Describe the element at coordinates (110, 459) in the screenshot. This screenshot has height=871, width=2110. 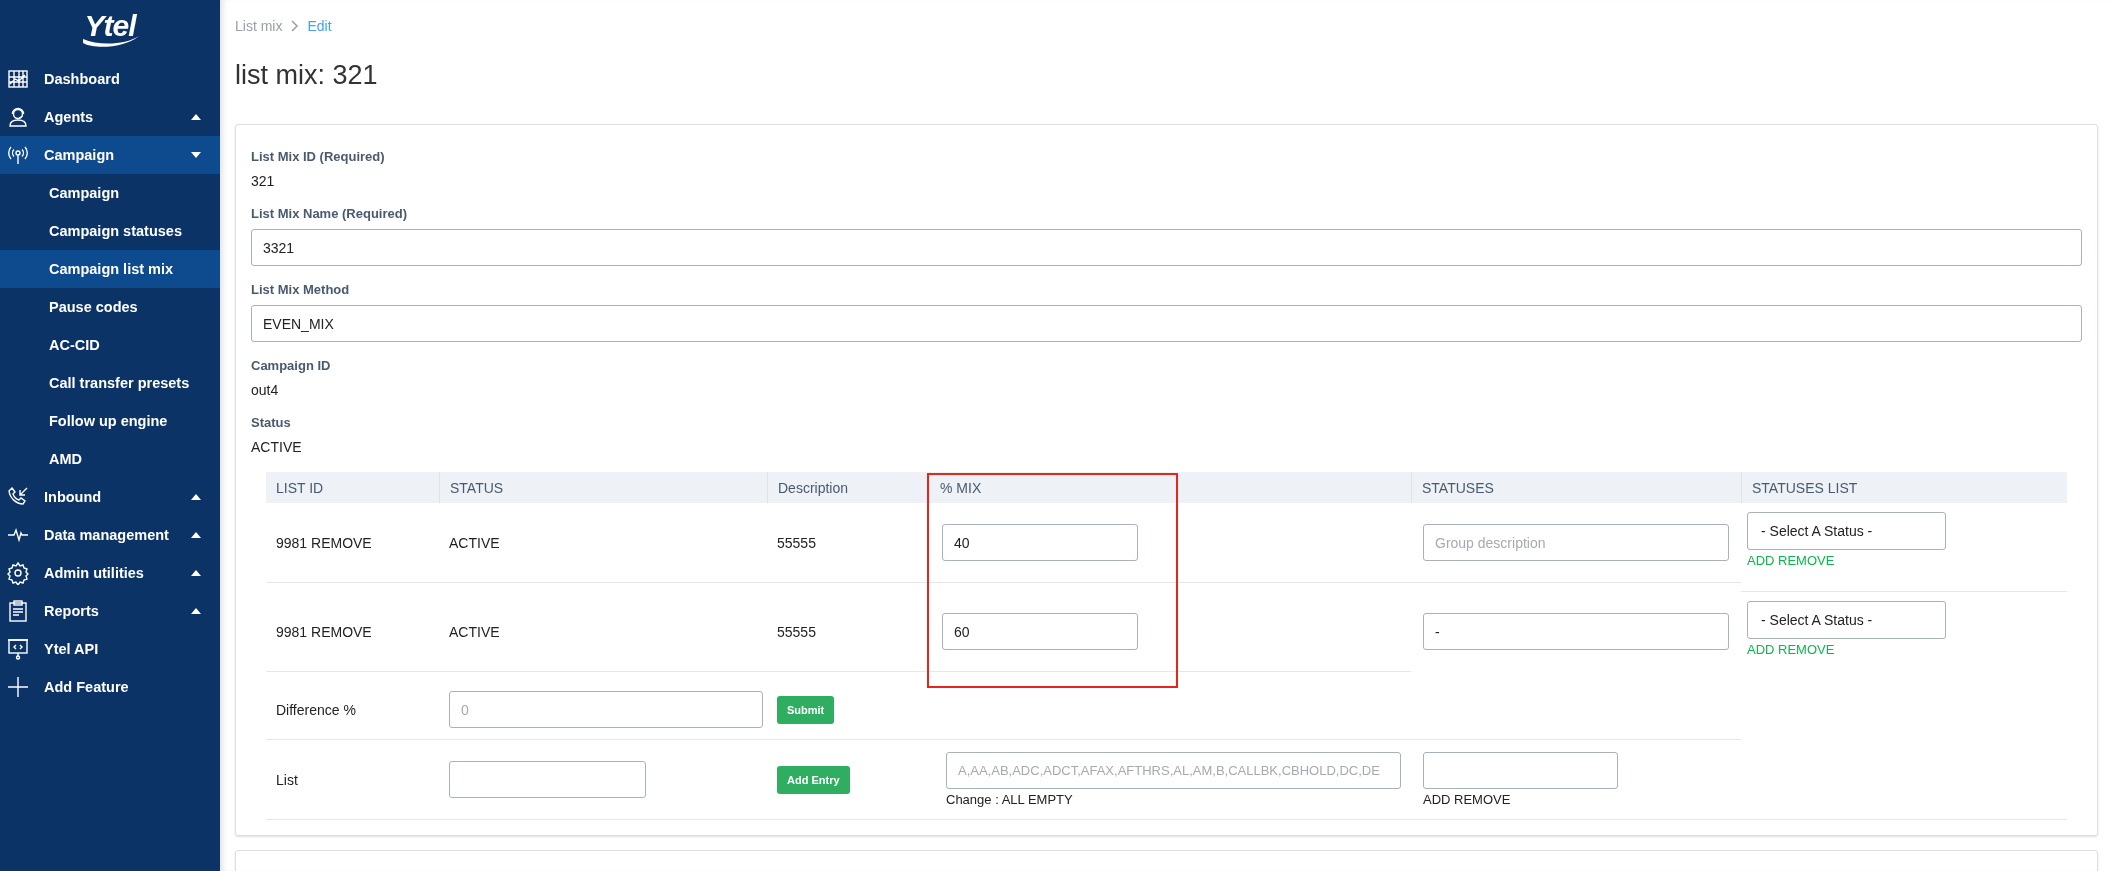
I see `nav-subitem: AMD` at that location.